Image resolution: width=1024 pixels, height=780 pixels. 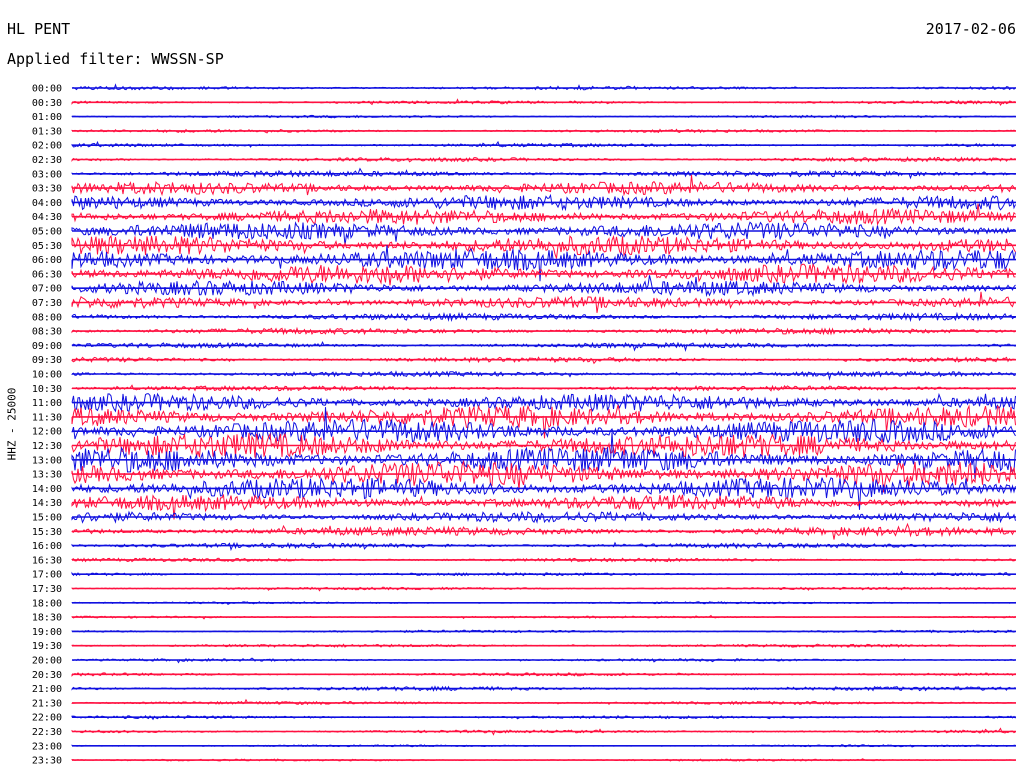 I want to click on row-time-label: 15:30, so click(x=47, y=532).